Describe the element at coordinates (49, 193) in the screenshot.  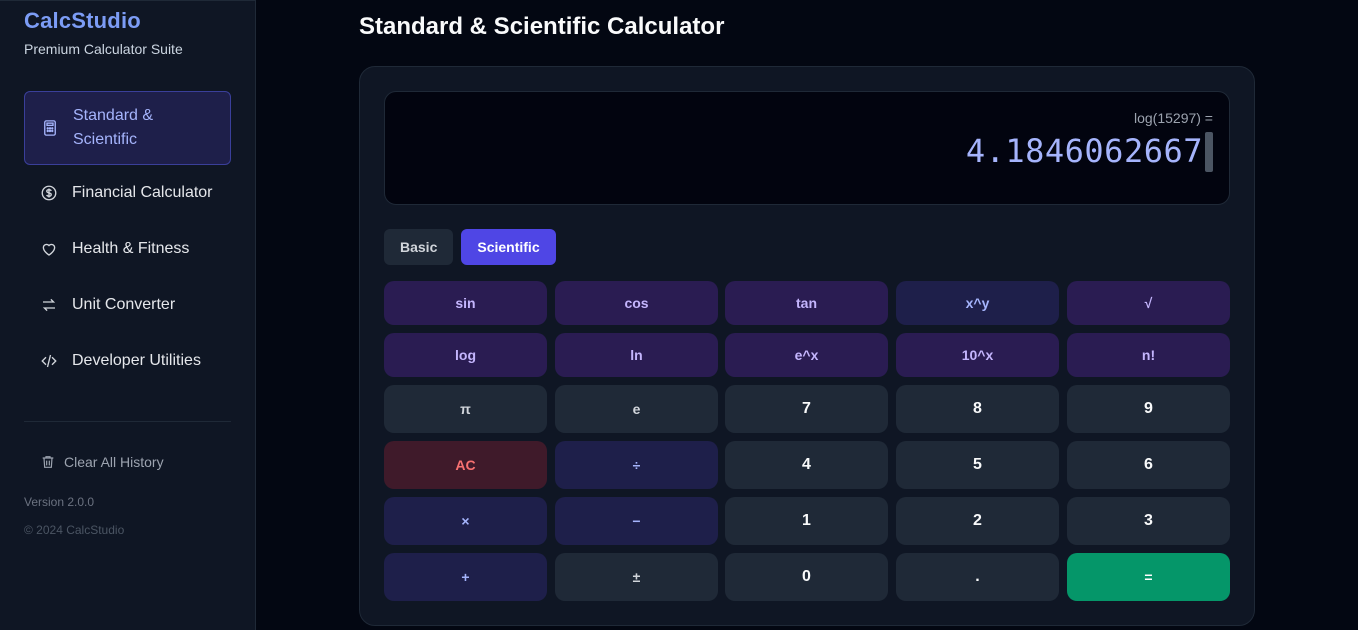
I see `dollar-icon` at that location.